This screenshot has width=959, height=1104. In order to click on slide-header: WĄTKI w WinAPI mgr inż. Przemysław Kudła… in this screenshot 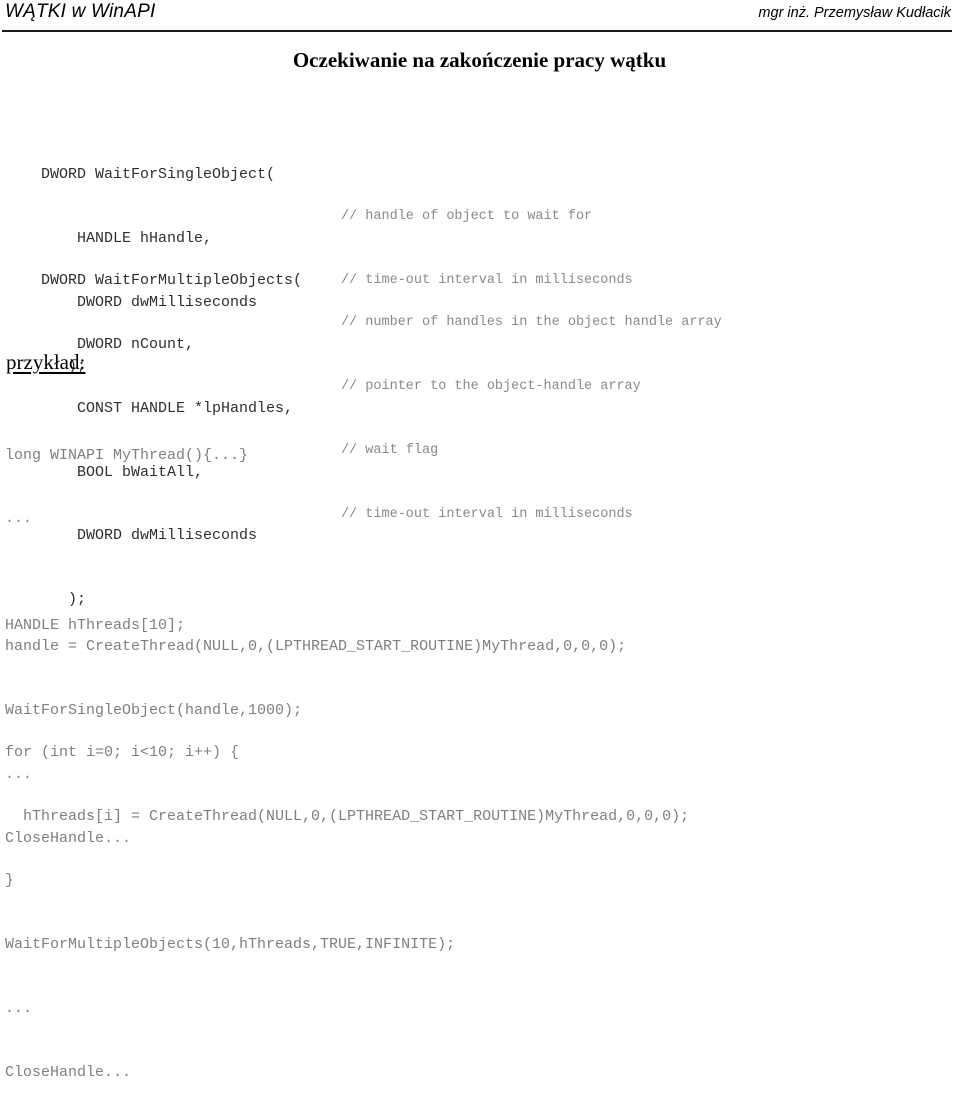, I will do `click(479, 17)`.